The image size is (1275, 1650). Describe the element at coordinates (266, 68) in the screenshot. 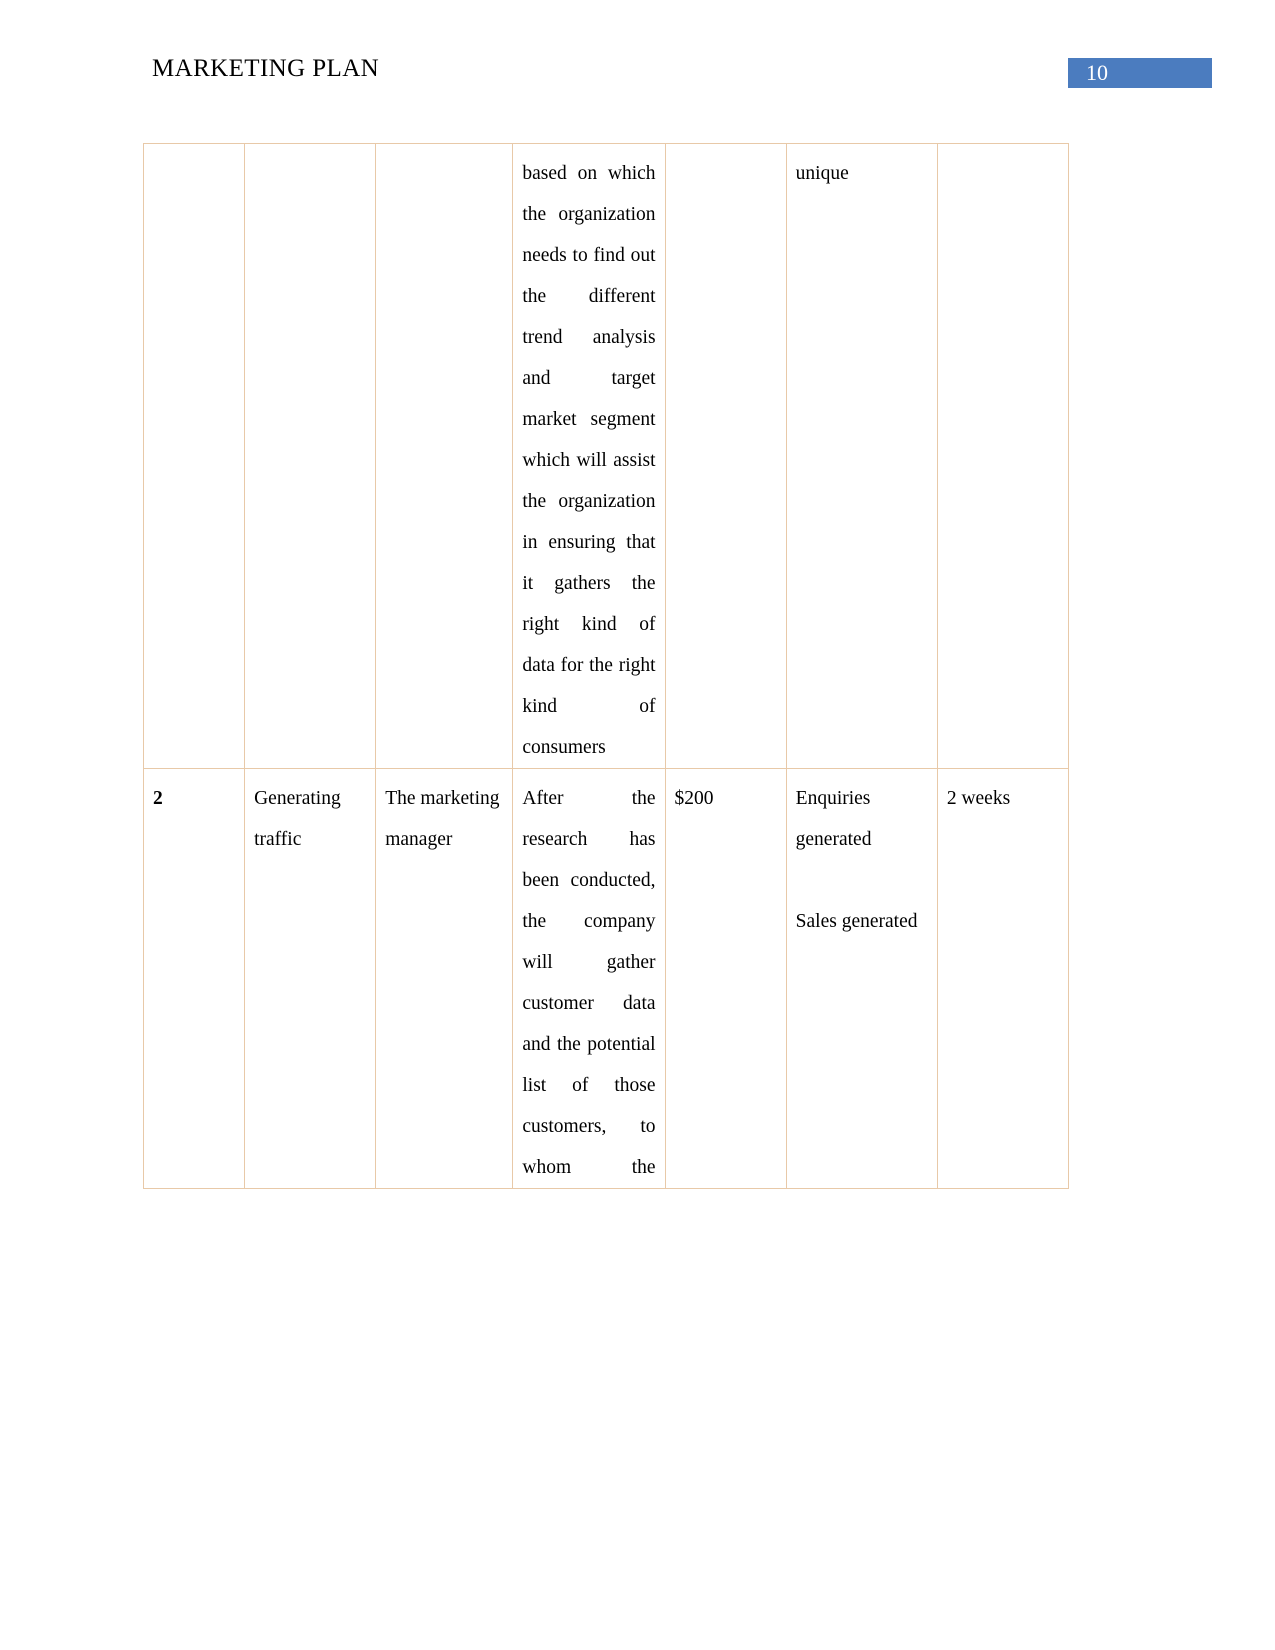

I see `page-title: MARKETING PLAN` at that location.